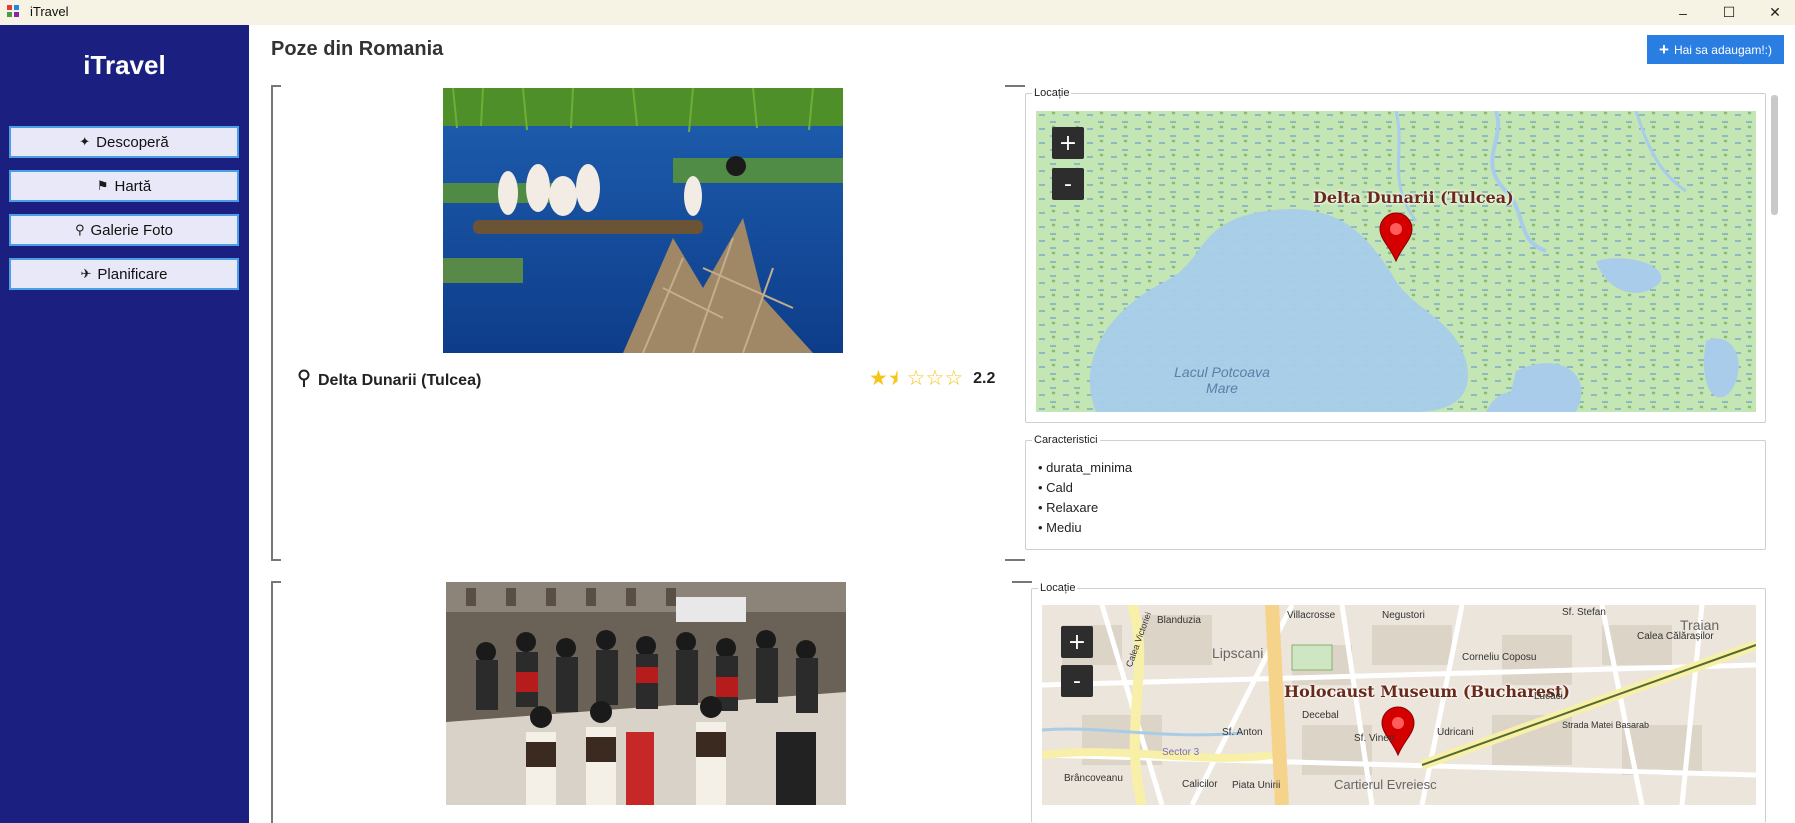 The width and height of the screenshot is (1795, 823). What do you see at coordinates (85, 141) in the screenshot?
I see `sparkle-icon: ✦` at bounding box center [85, 141].